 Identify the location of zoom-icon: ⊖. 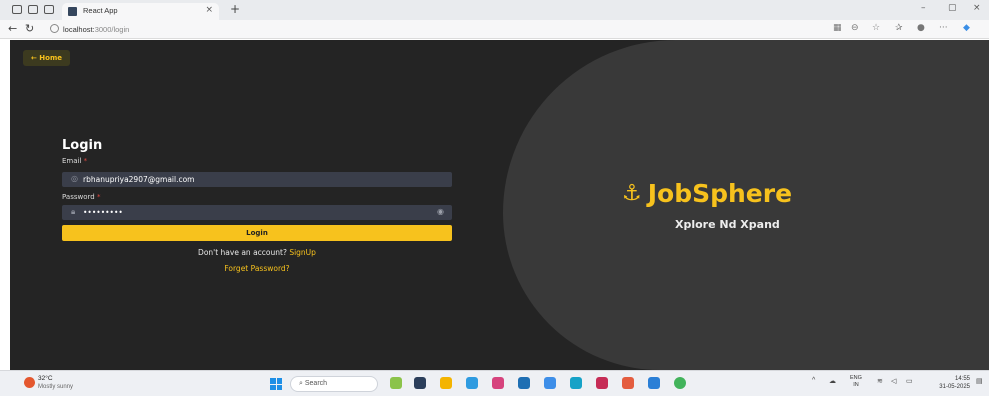
(855, 28).